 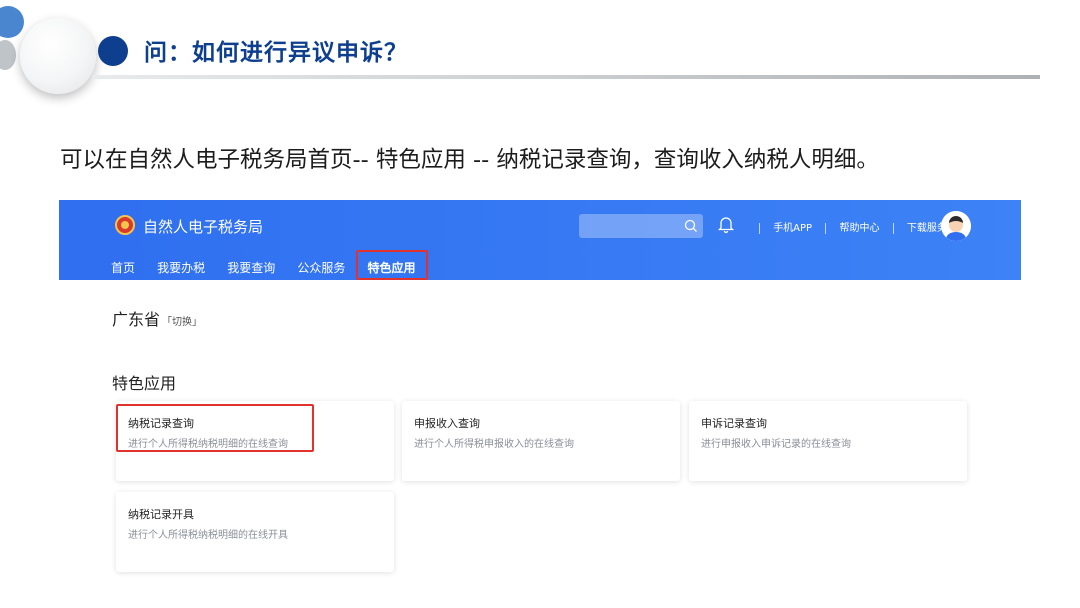 I want to click on card-title: 纳税记录开具, so click(x=161, y=514).